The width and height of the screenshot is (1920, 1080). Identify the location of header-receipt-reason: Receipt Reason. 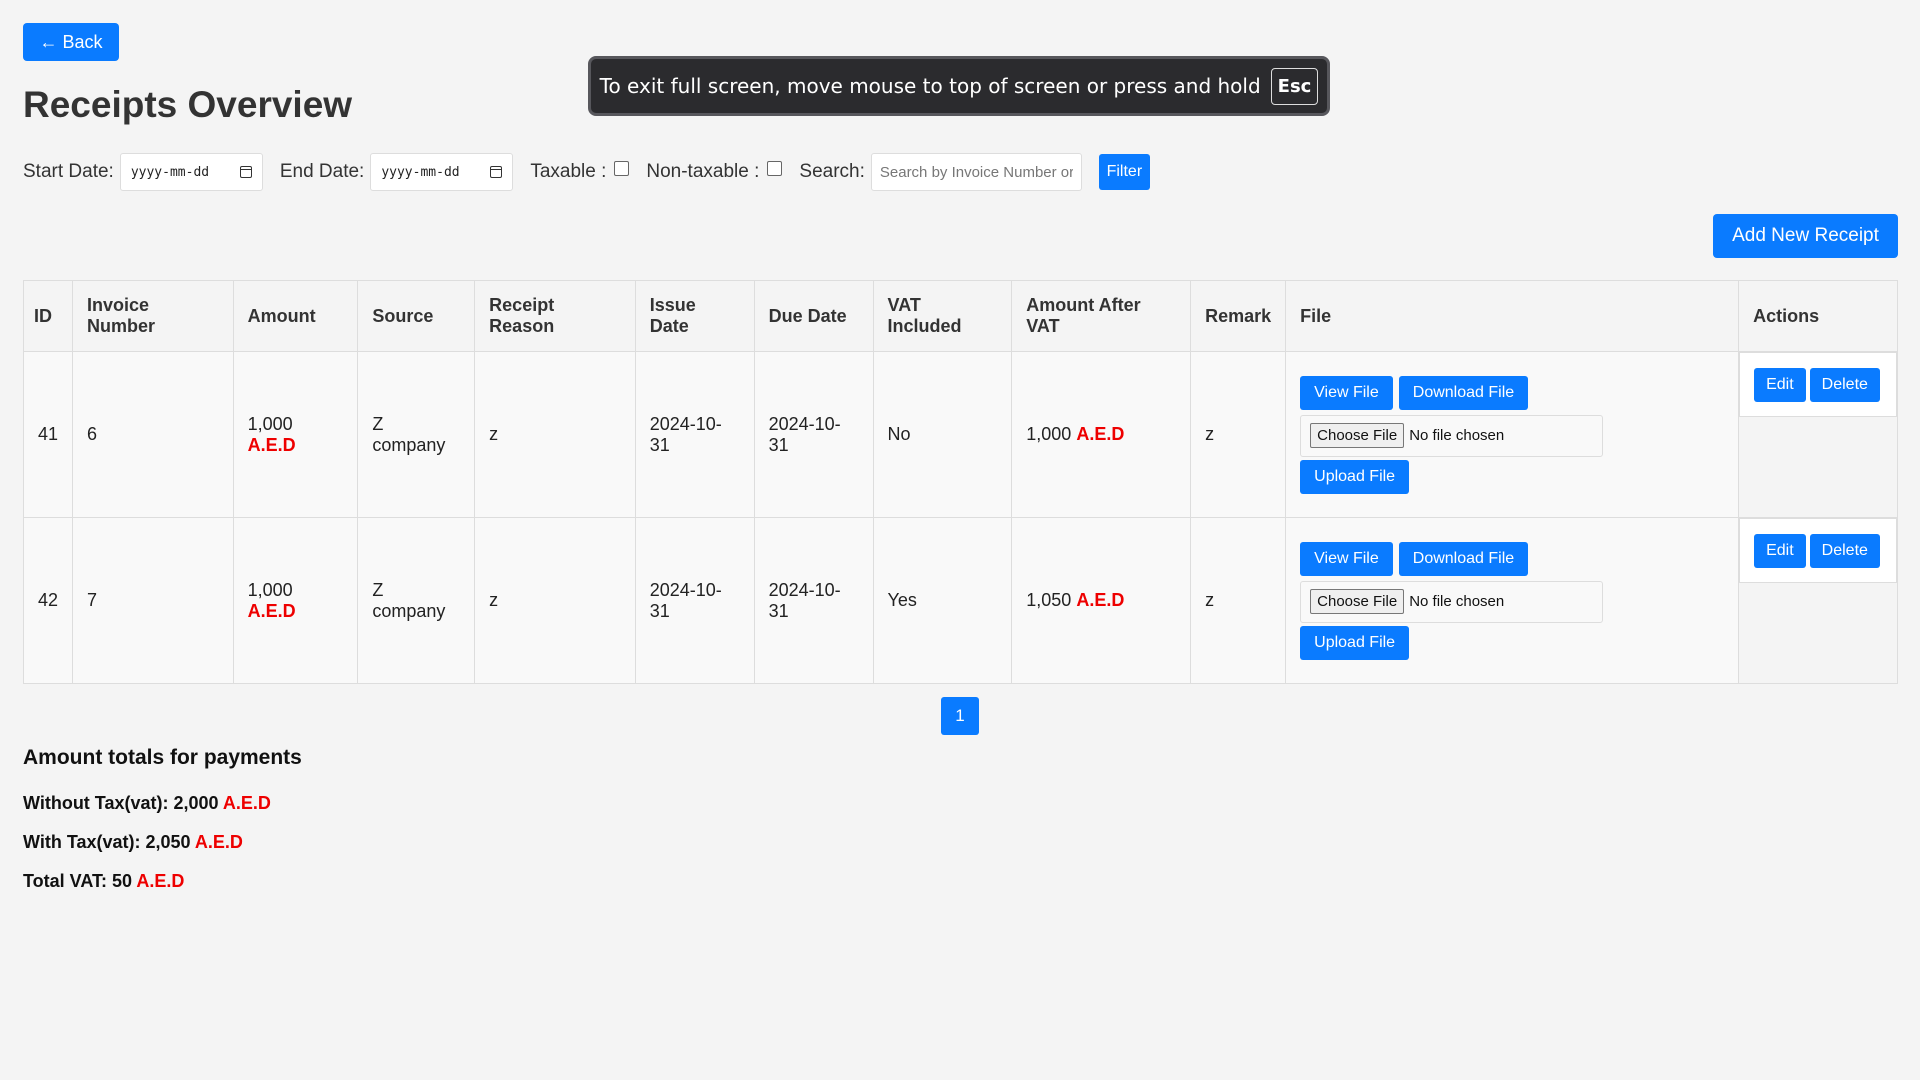
(555, 316).